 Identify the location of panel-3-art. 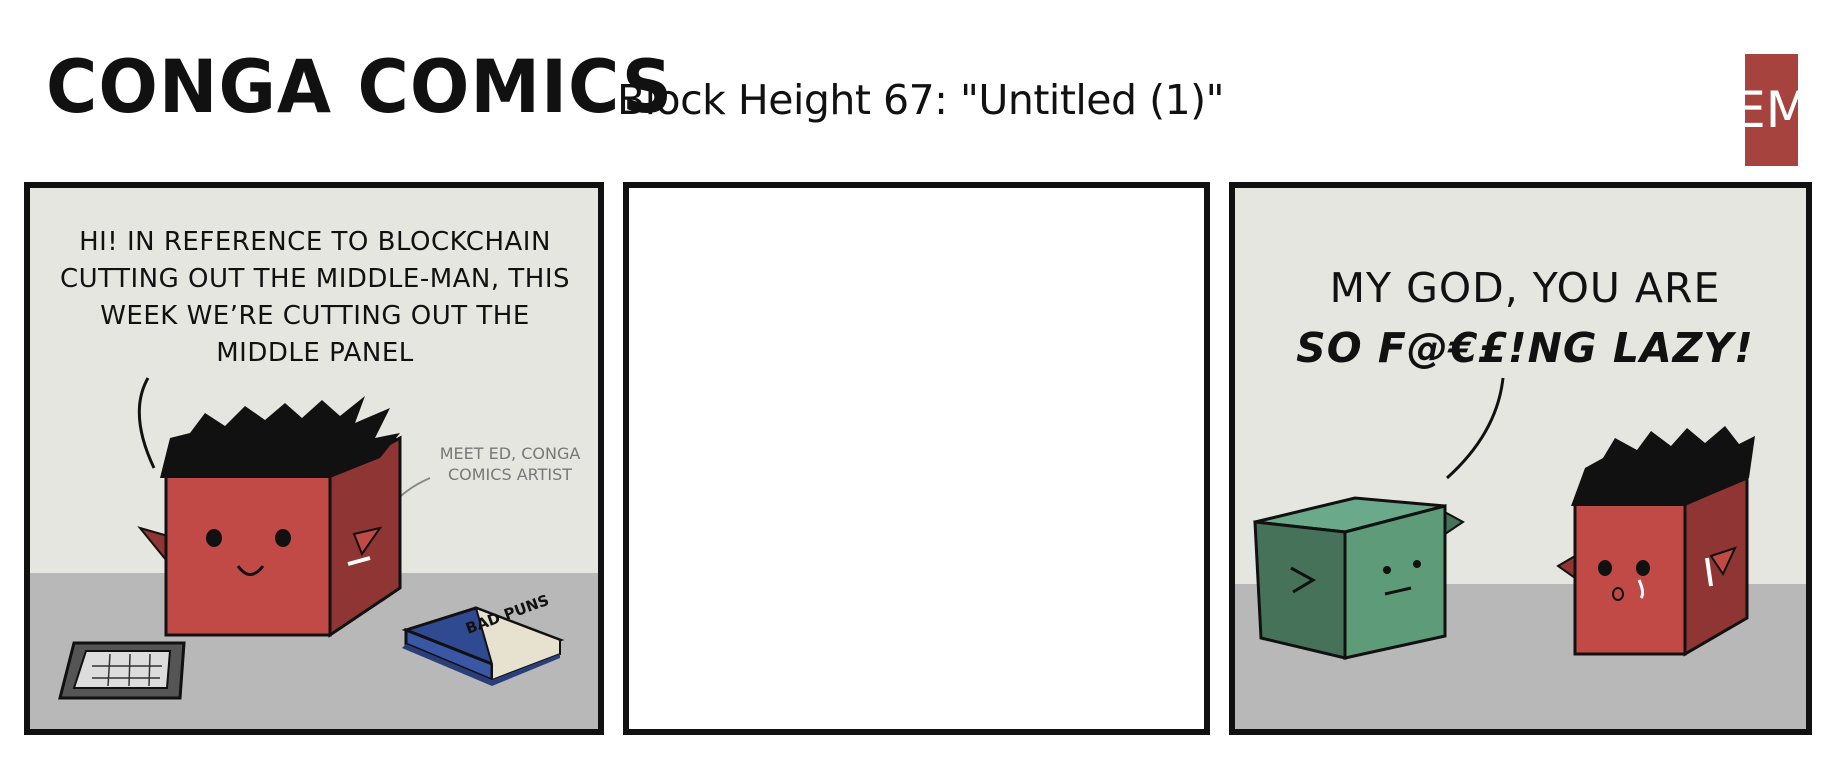
(1504, 518).